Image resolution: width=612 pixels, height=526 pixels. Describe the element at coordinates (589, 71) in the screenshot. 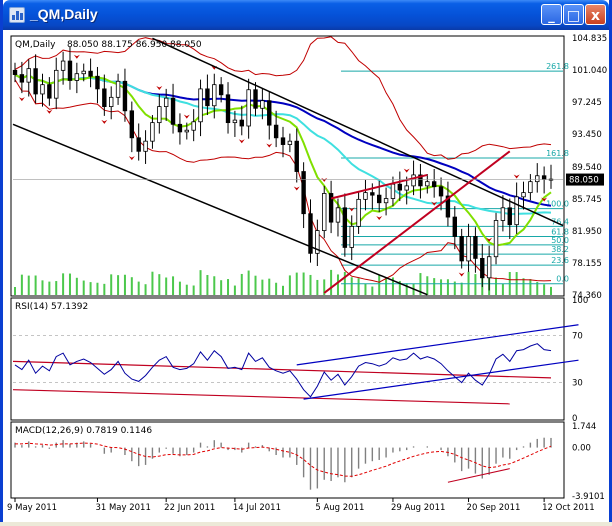

I see `price-axis-label: 101.040` at that location.